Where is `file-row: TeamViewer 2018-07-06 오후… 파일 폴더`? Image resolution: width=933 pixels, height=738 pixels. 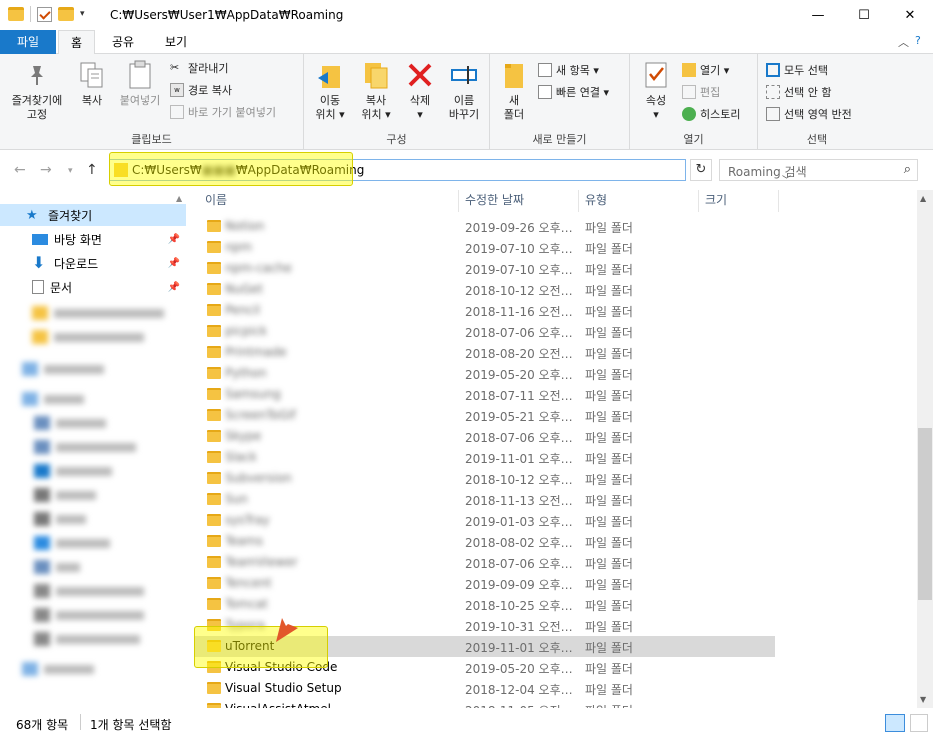
file-row: TeamViewer 2018-07-06 오후… 파일 폴더 is located at coordinates (485, 562).